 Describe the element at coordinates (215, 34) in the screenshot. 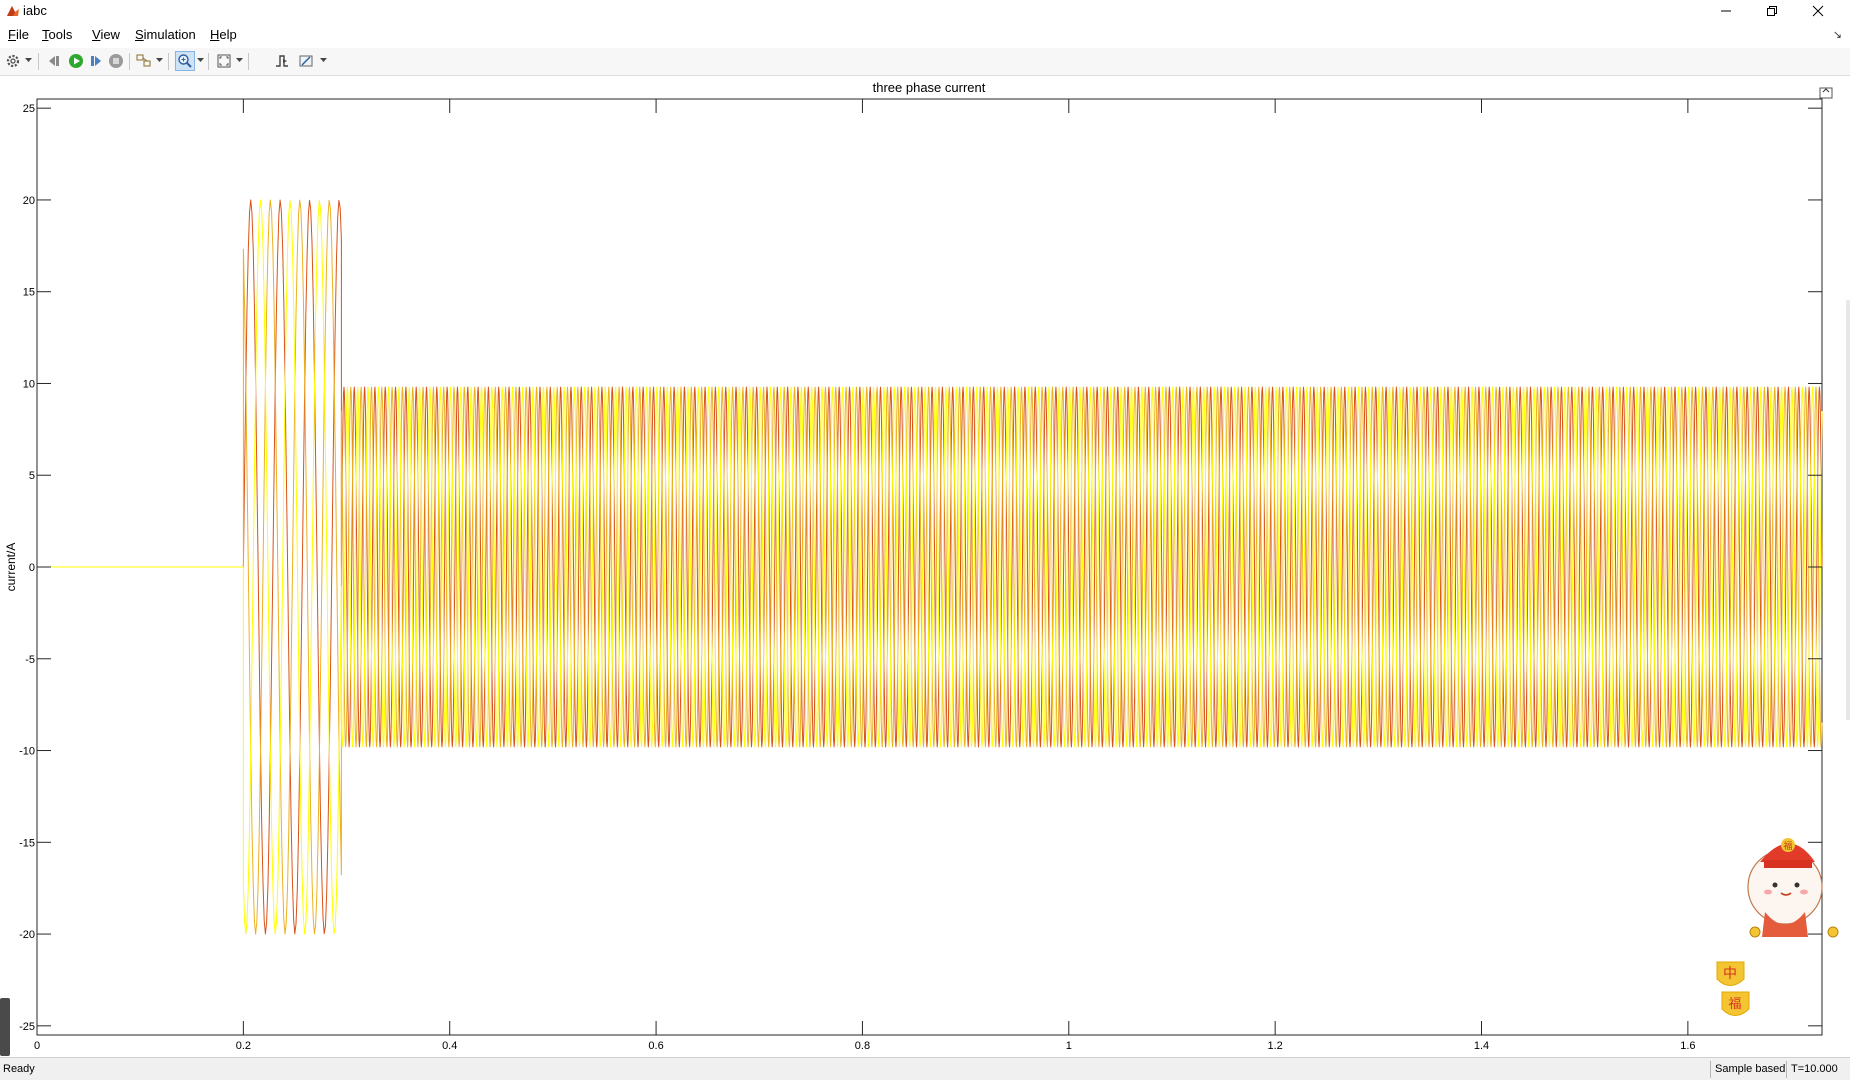

I see `menu-help-mnemonic: H` at that location.